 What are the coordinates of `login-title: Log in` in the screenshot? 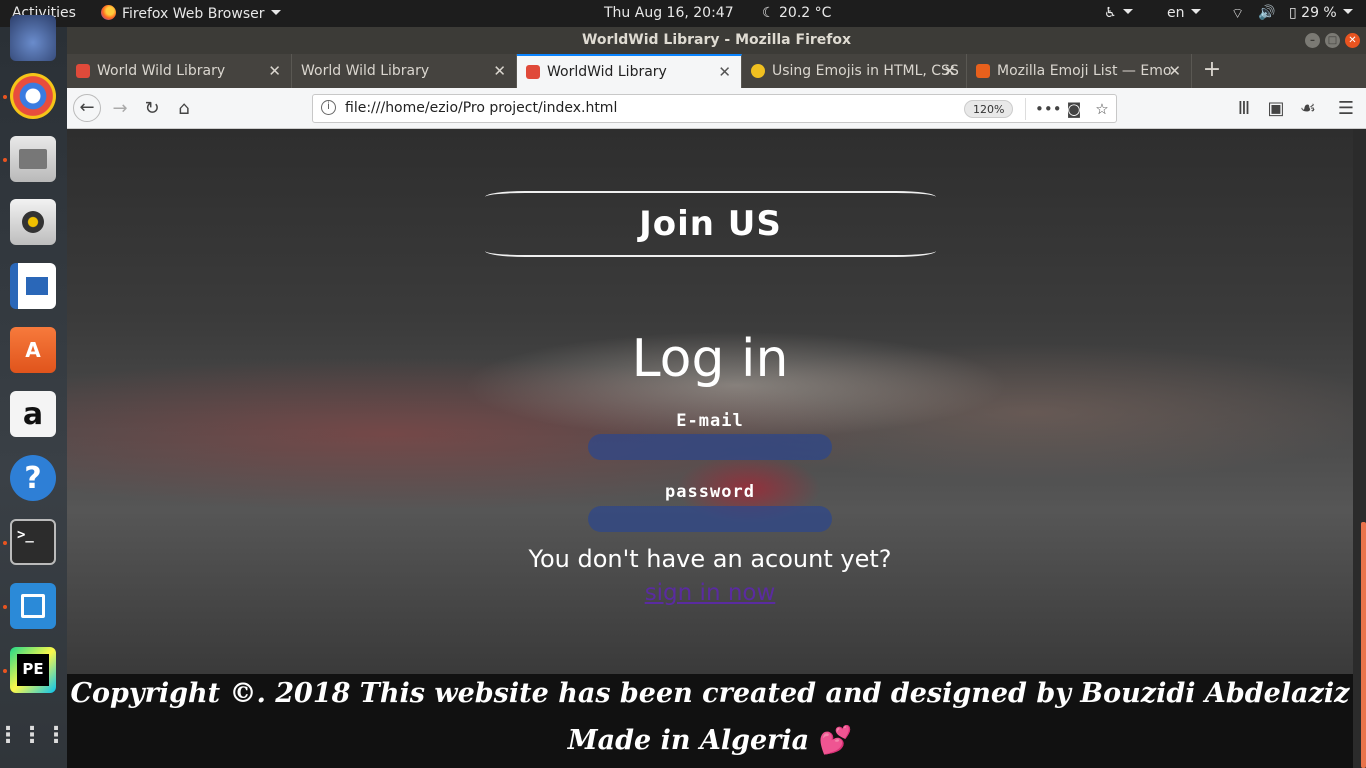 It's located at (710, 359).